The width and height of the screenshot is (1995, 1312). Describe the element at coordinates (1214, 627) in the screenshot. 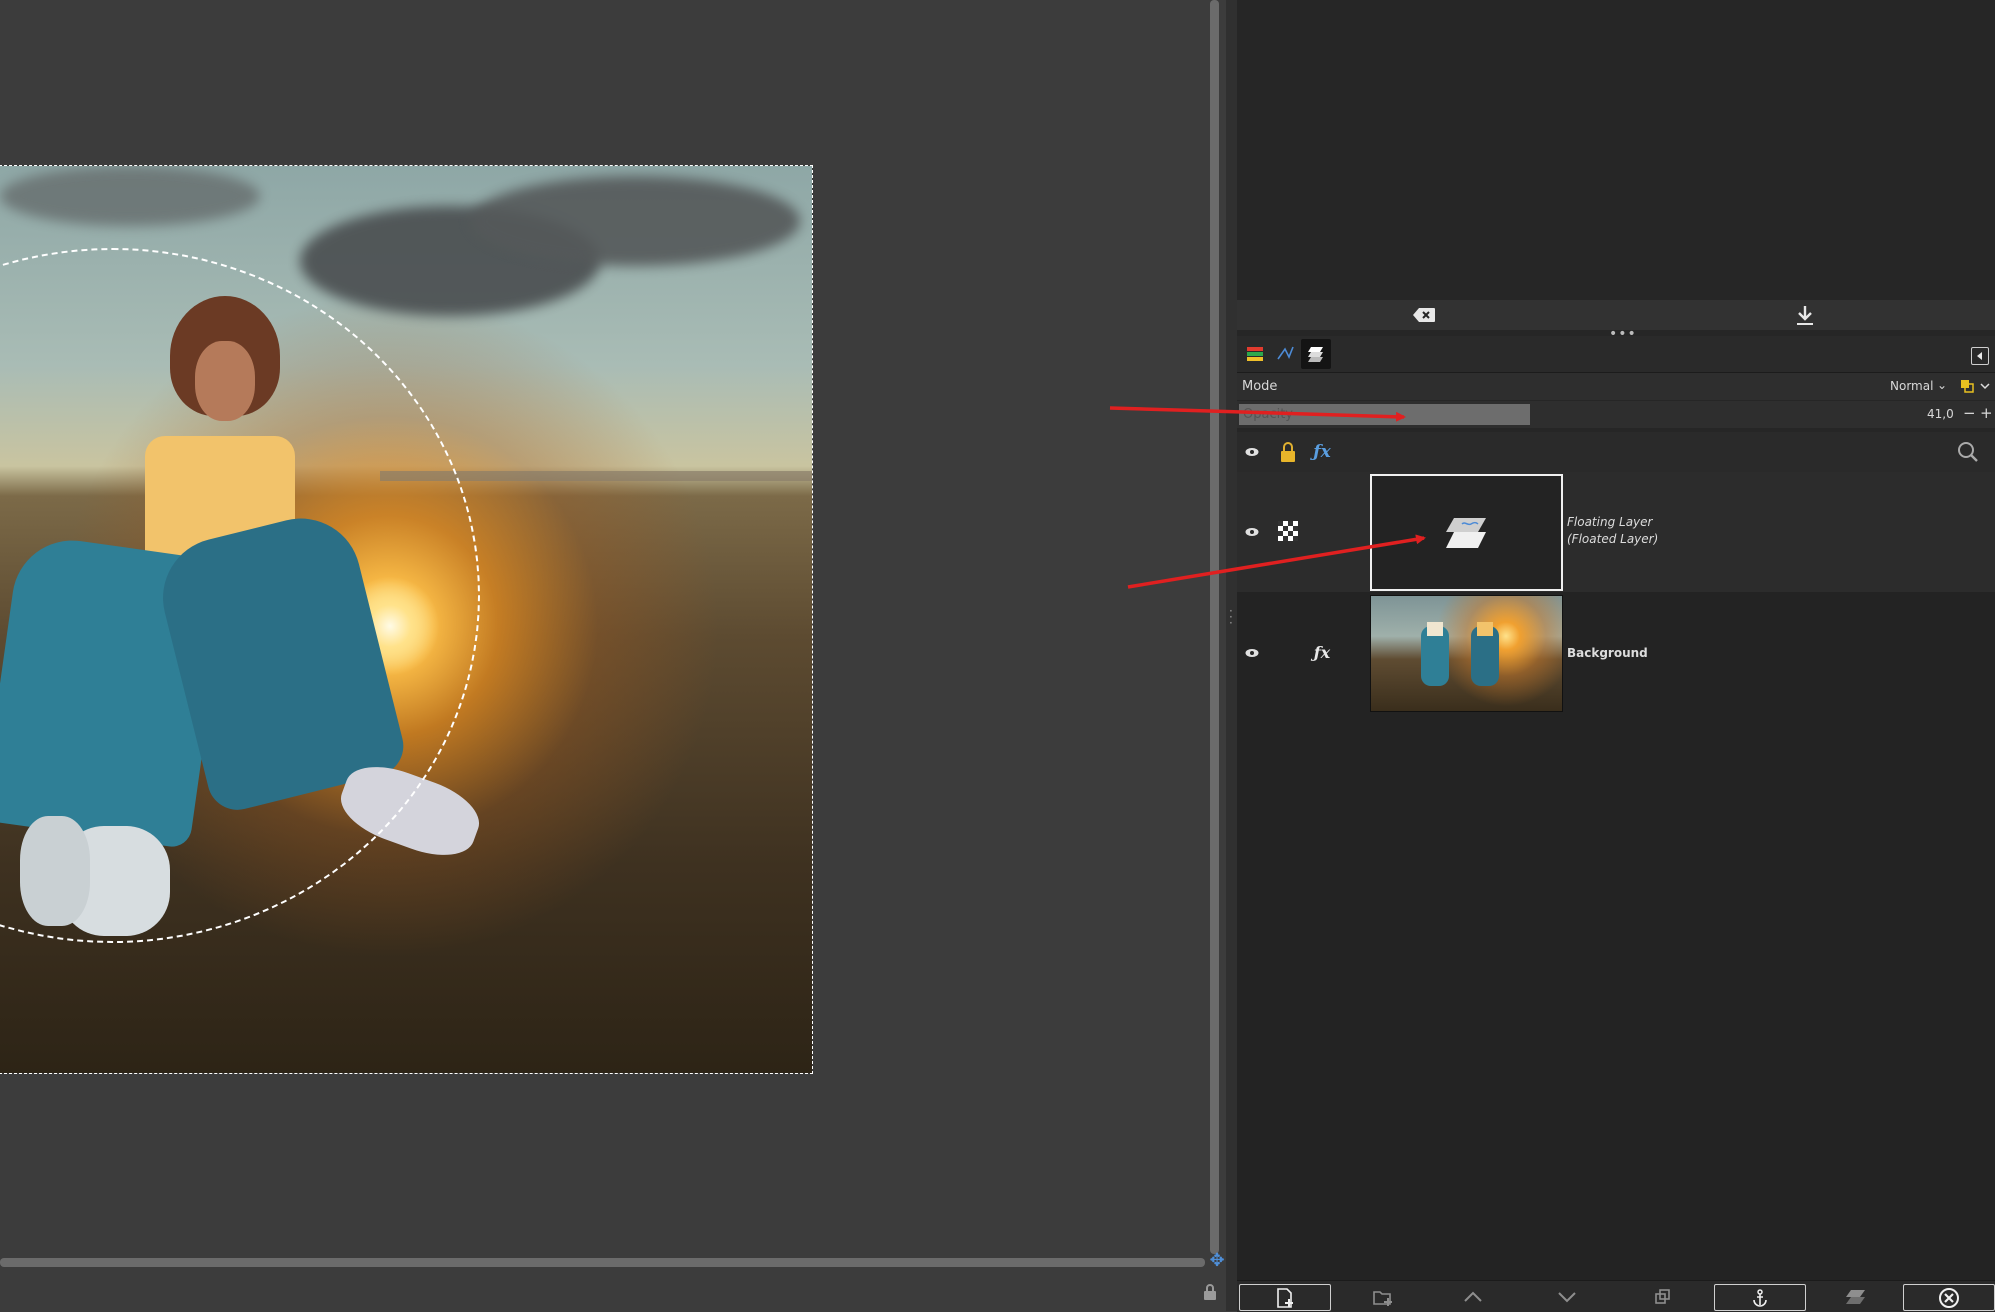

I see `vertical-scrollbar` at that location.